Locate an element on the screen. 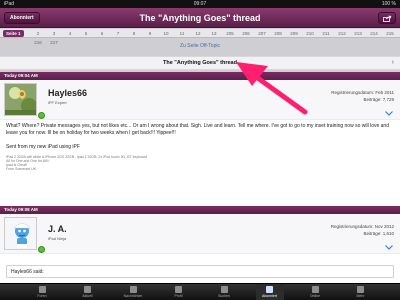 The image size is (400, 300). page-link: 207 is located at coordinates (262, 33).